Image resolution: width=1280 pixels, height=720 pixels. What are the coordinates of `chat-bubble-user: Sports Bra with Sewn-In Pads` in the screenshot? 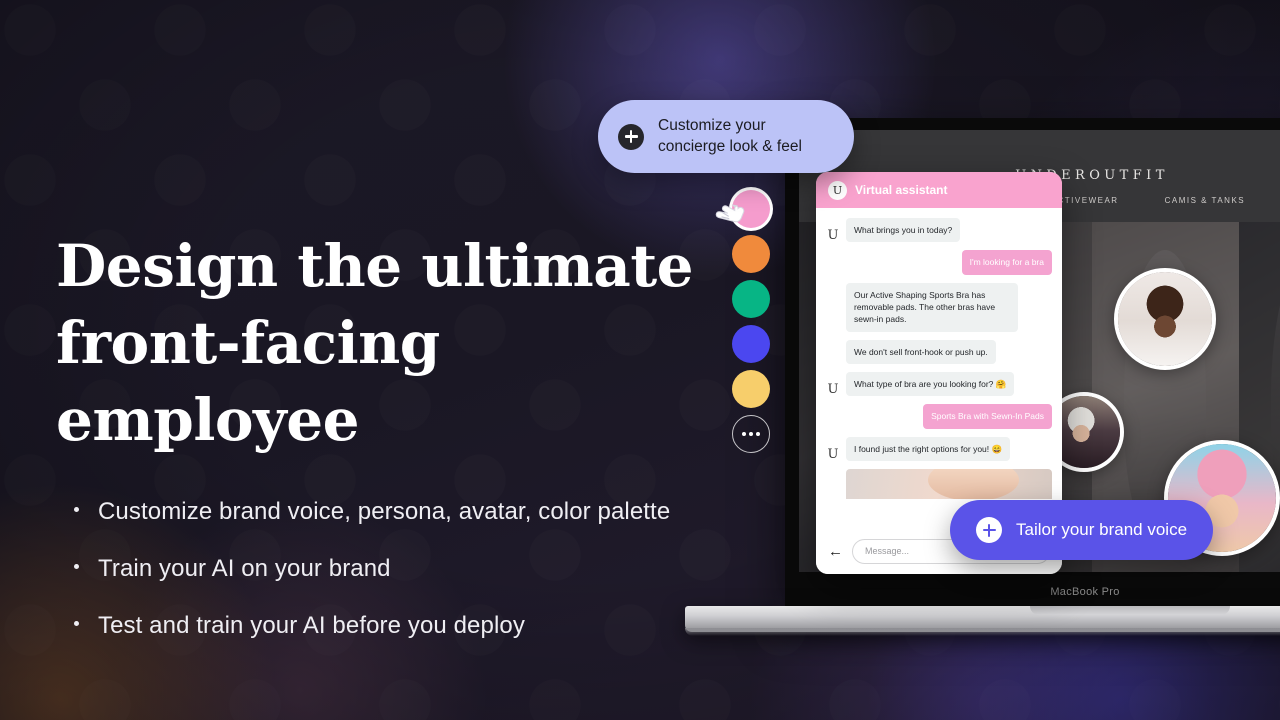 It's located at (987, 416).